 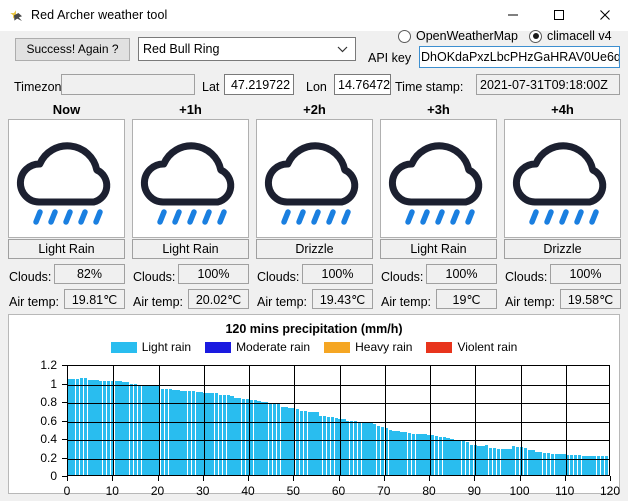 What do you see at coordinates (406, 302) in the screenshot?
I see `air-temp-label-3: Air temp:` at bounding box center [406, 302].